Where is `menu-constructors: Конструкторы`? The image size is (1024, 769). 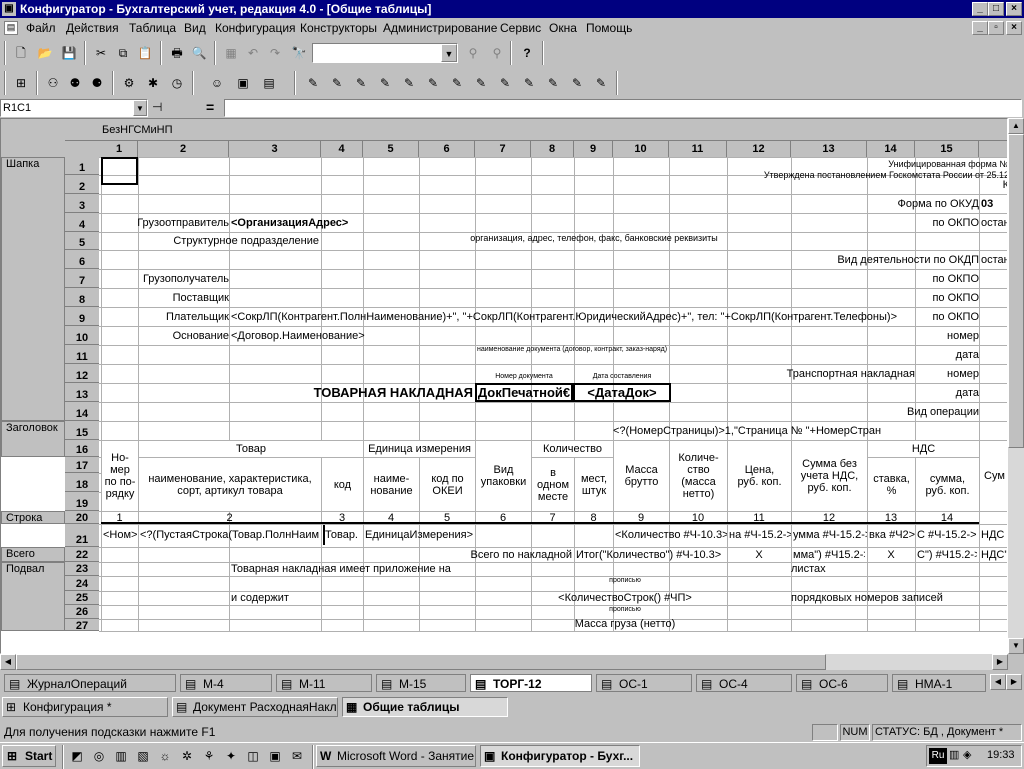 menu-constructors: Конструкторы is located at coordinates (338, 28).